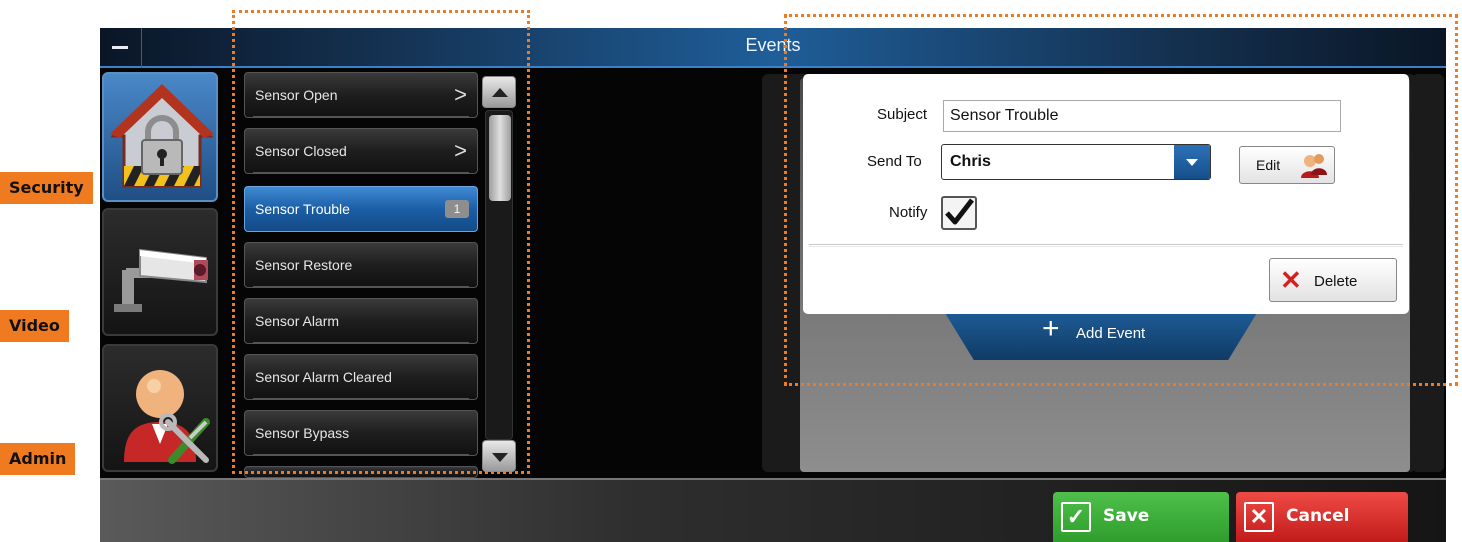 The width and height of the screenshot is (1462, 542). Describe the element at coordinates (302, 433) in the screenshot. I see `event-item-label: Sensor Bypass` at that location.